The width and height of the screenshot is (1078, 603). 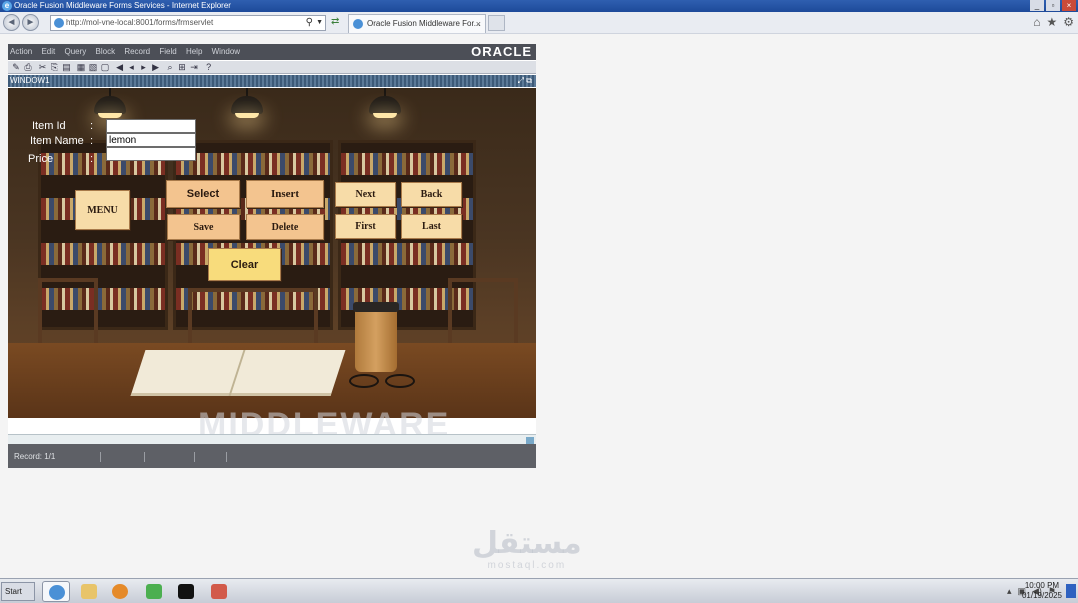 I want to click on tab-page-icon, so click(x=358, y=24).